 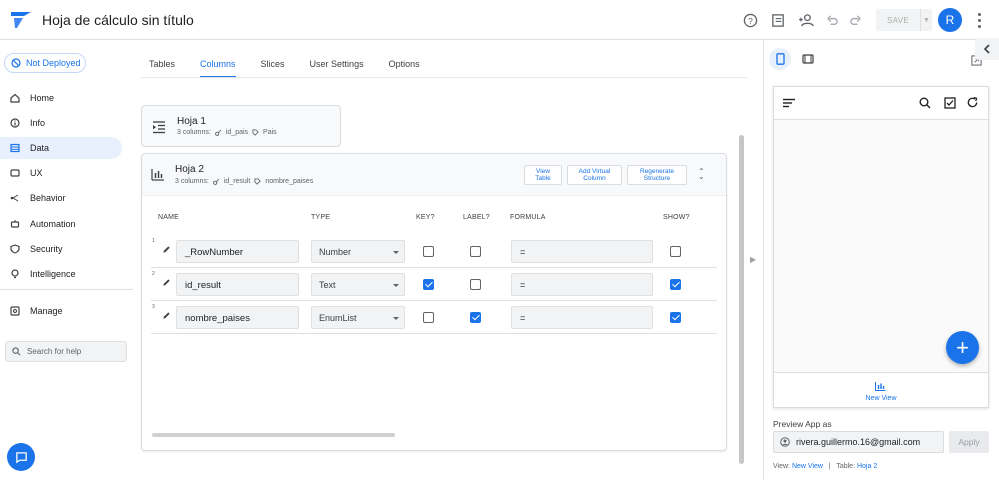 What do you see at coordinates (218, 65) in the screenshot?
I see `tab-columns: Columns` at bounding box center [218, 65].